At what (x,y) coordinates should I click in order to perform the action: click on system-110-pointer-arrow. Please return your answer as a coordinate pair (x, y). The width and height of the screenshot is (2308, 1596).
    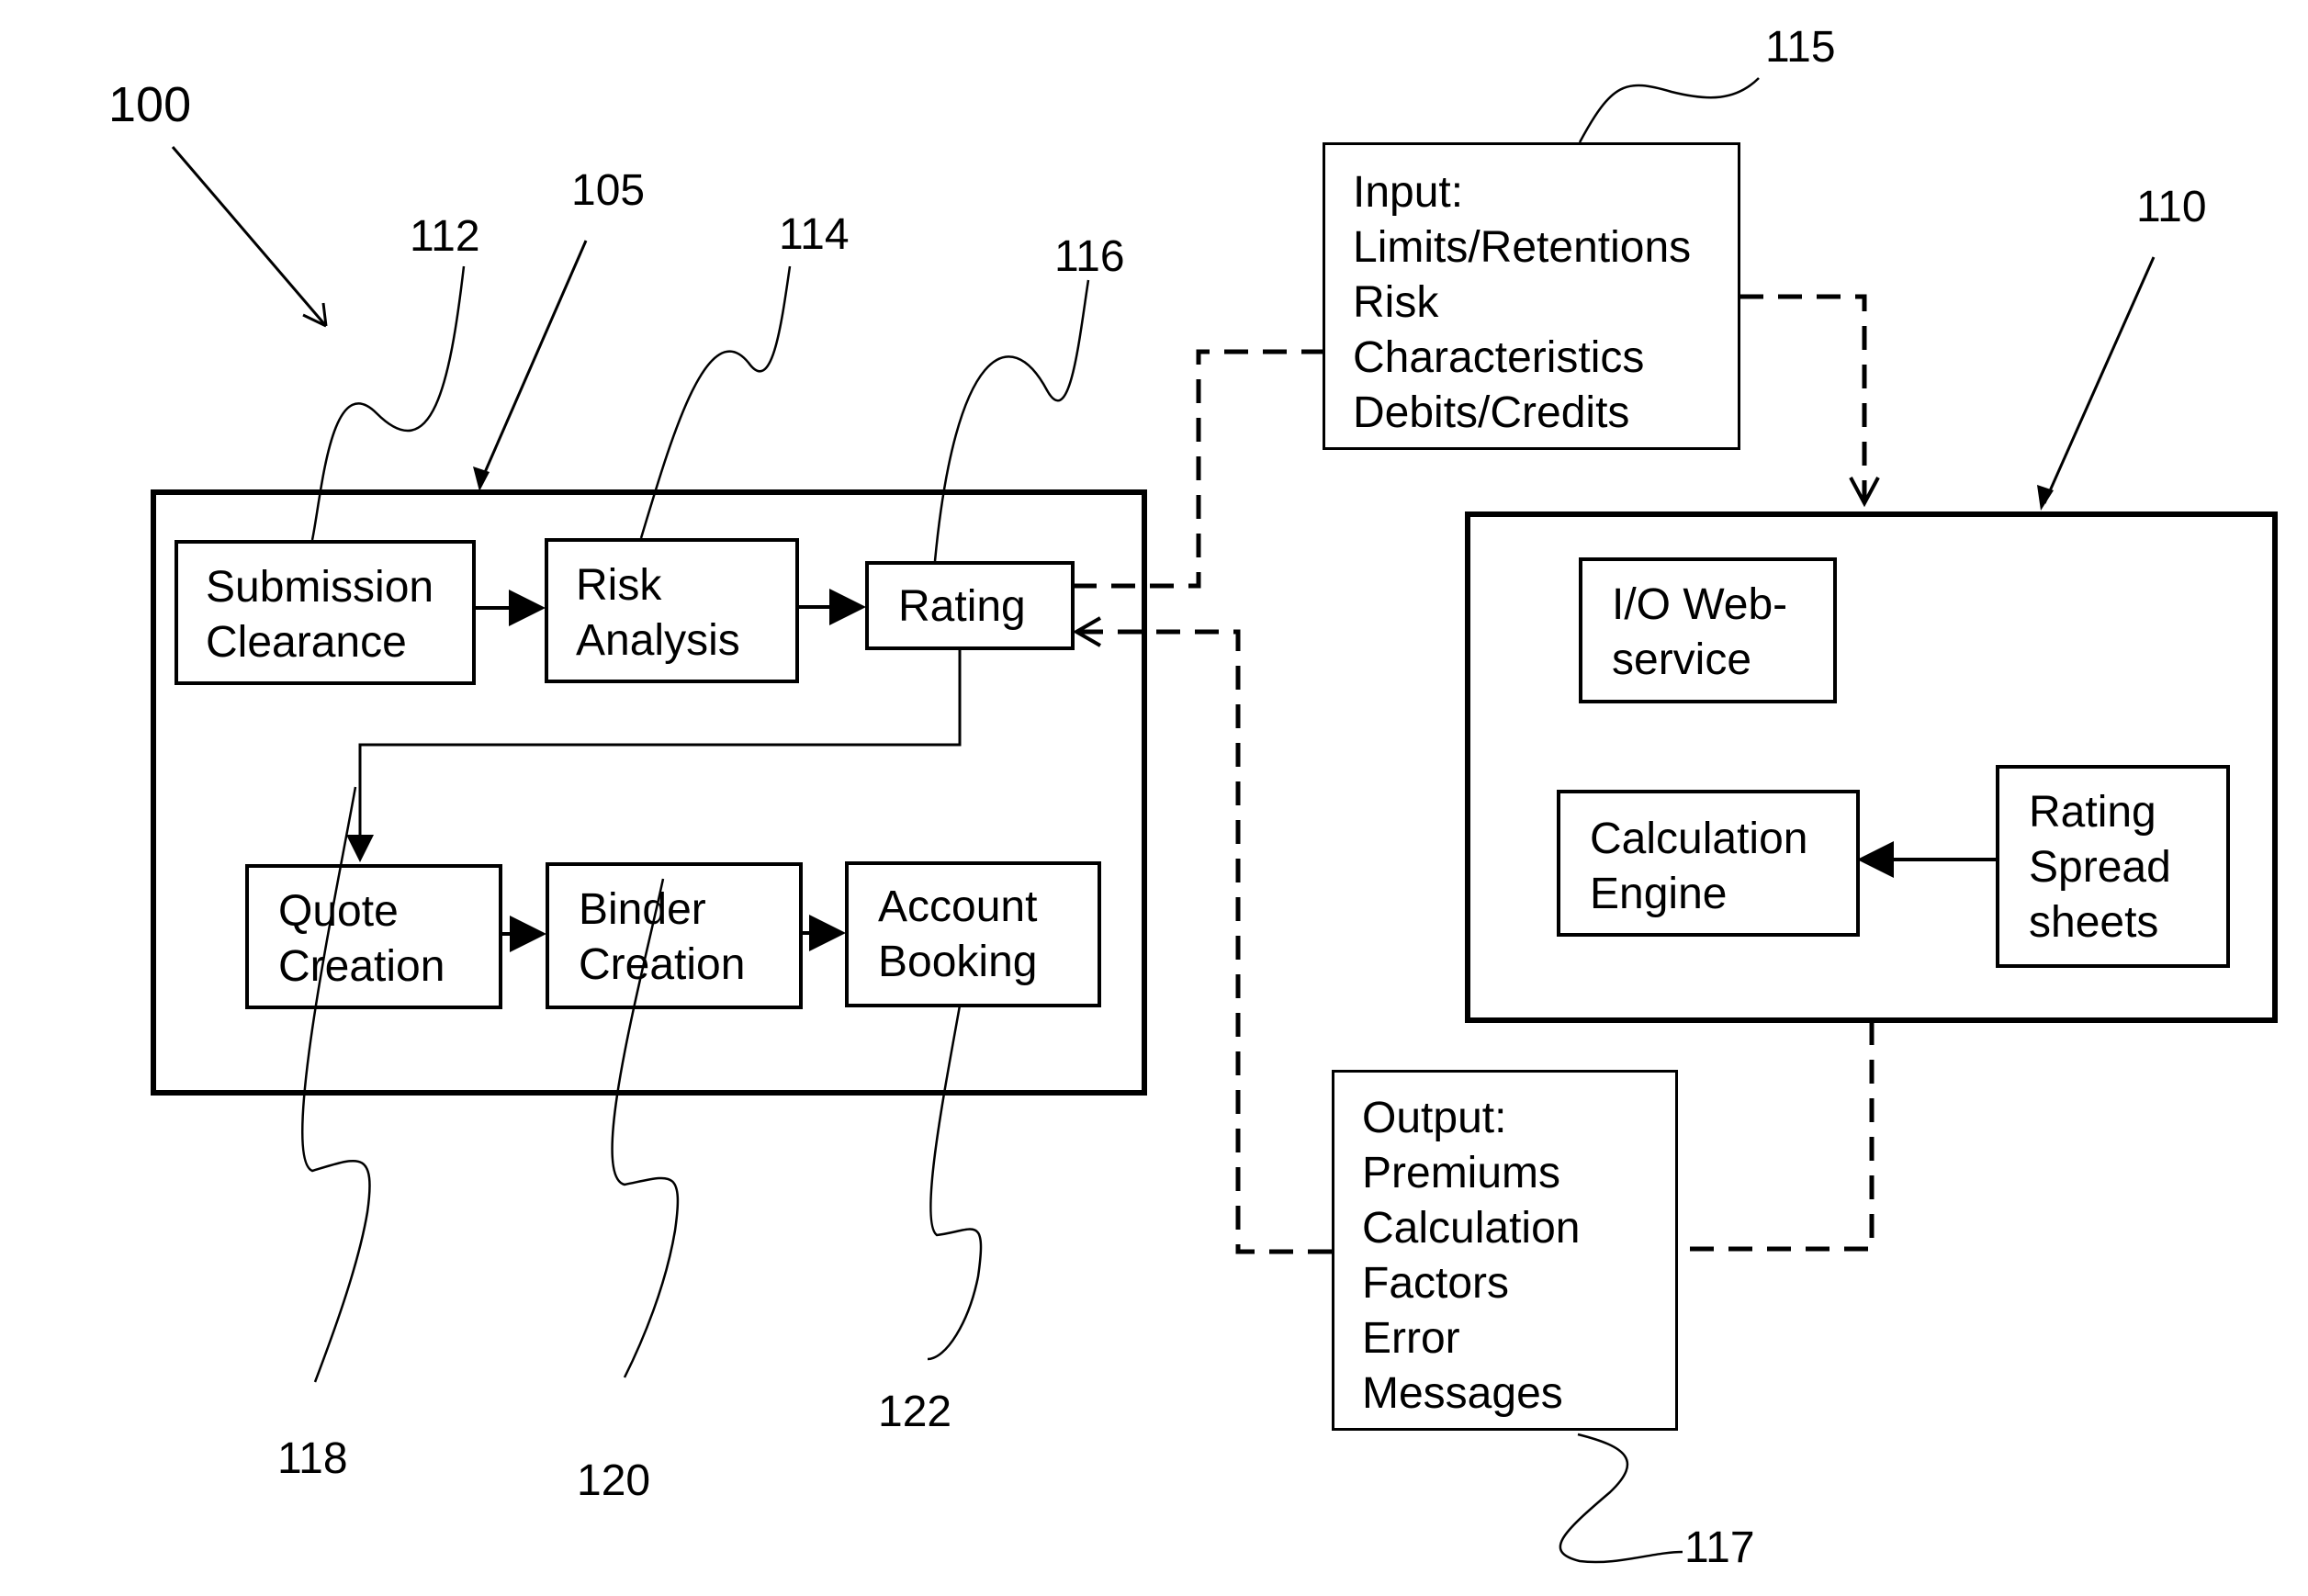
    Looking at the image, I should click on (2097, 383).